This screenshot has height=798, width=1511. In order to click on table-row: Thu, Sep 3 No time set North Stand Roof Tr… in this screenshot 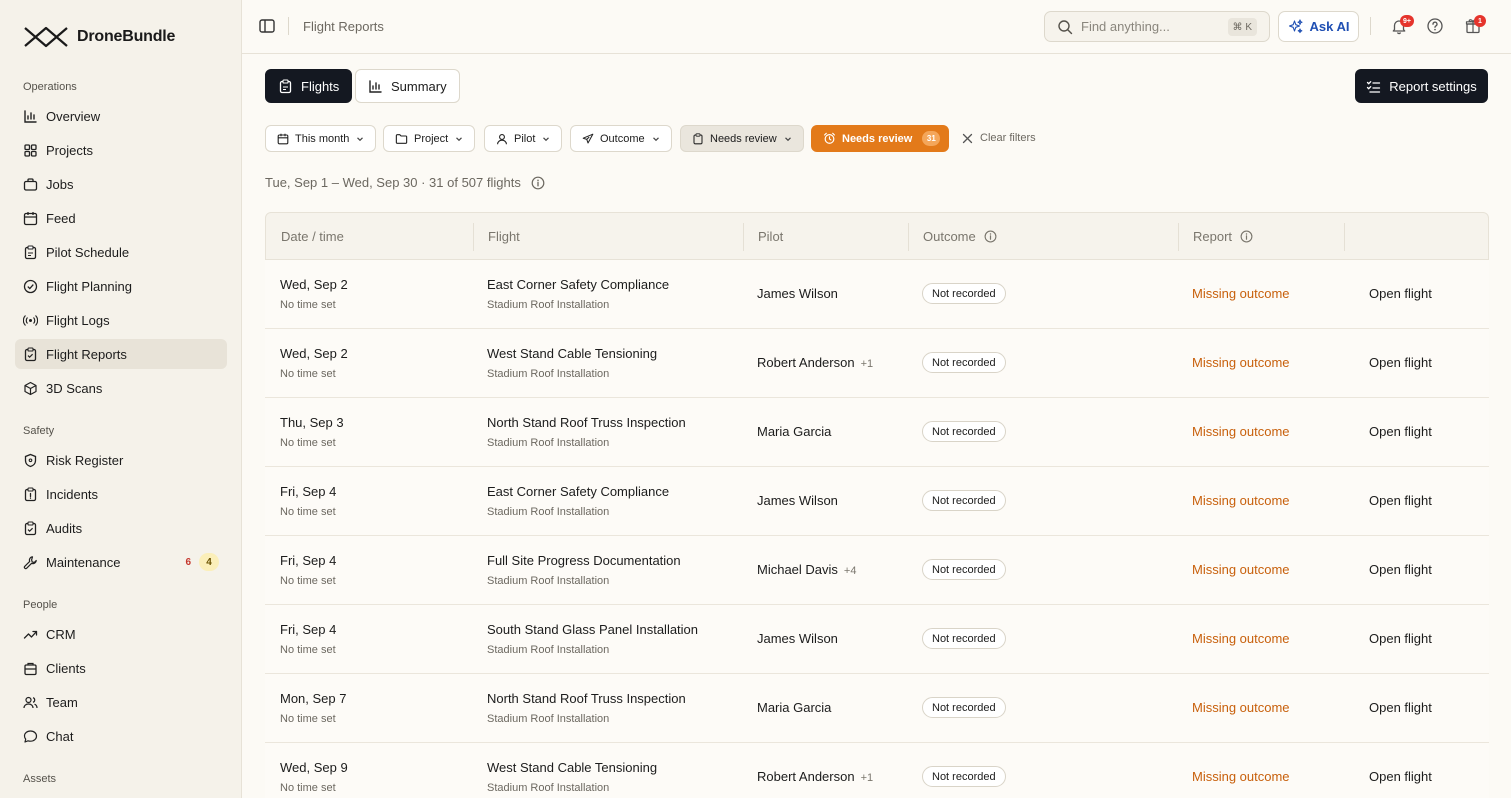, I will do `click(877, 432)`.